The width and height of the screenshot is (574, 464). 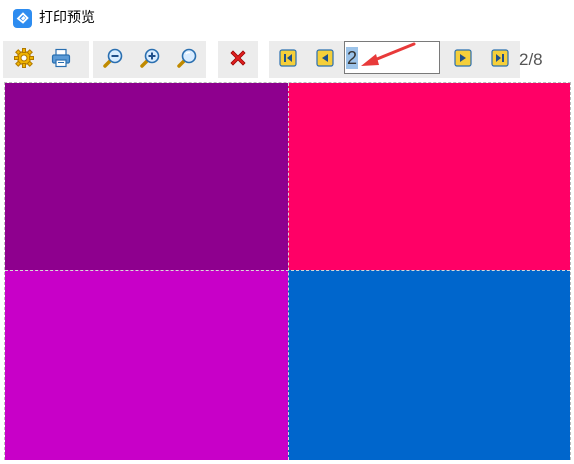 I want to click on first-page-button, so click(x=288, y=58).